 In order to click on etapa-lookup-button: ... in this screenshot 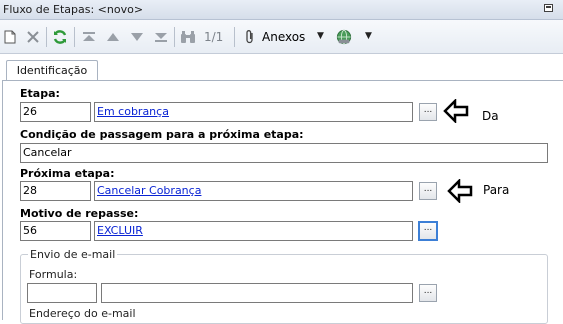, I will do `click(428, 112)`.